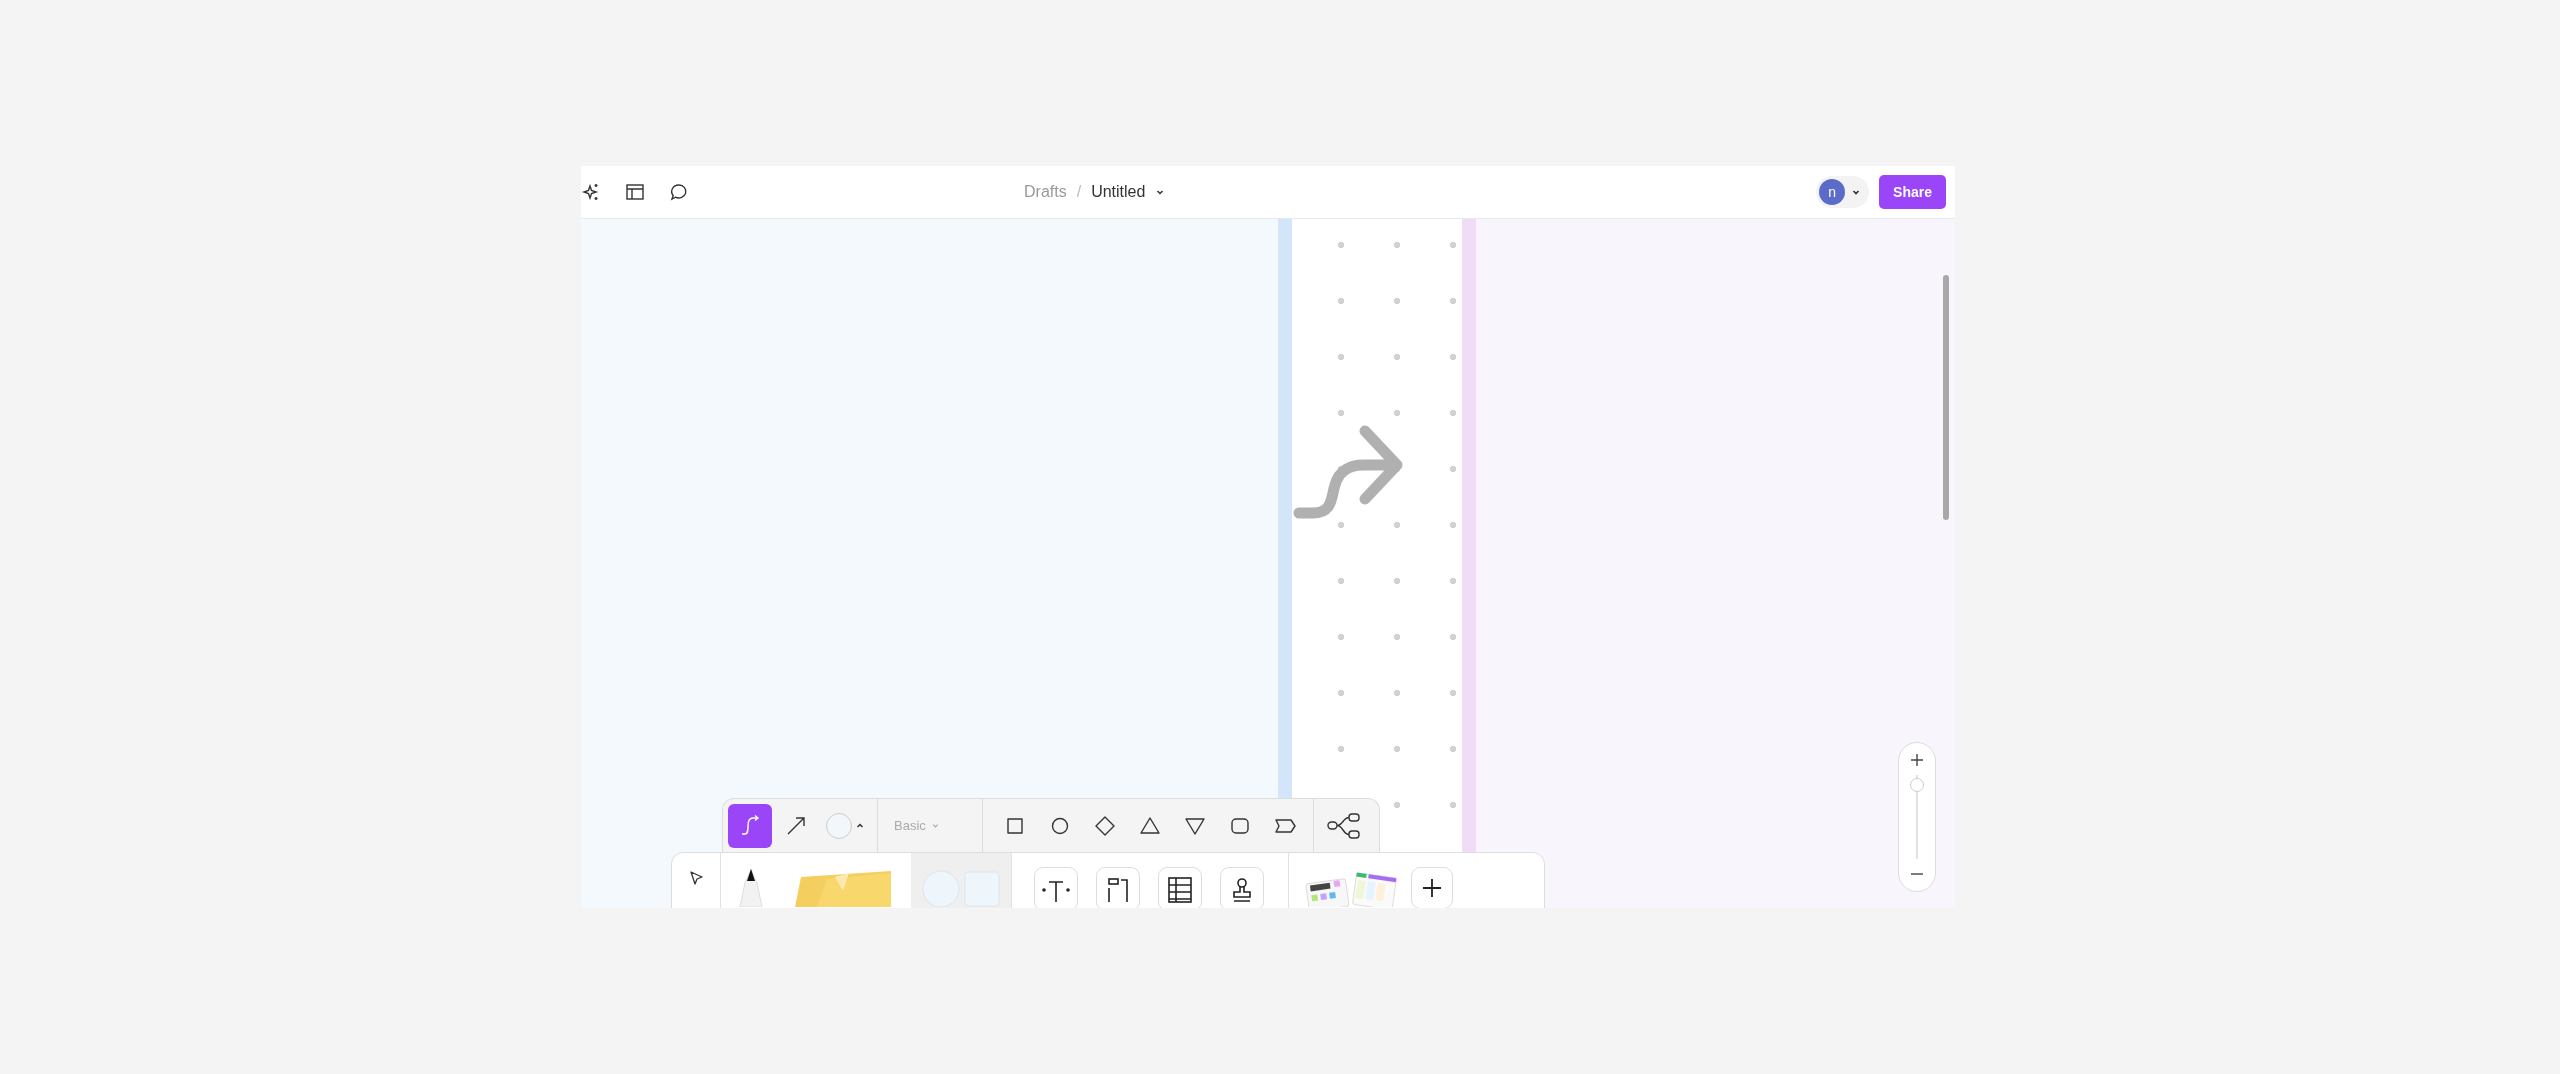 The height and width of the screenshot is (1074, 2560). Describe the element at coordinates (1118, 887) in the screenshot. I see `frame-tool` at that location.